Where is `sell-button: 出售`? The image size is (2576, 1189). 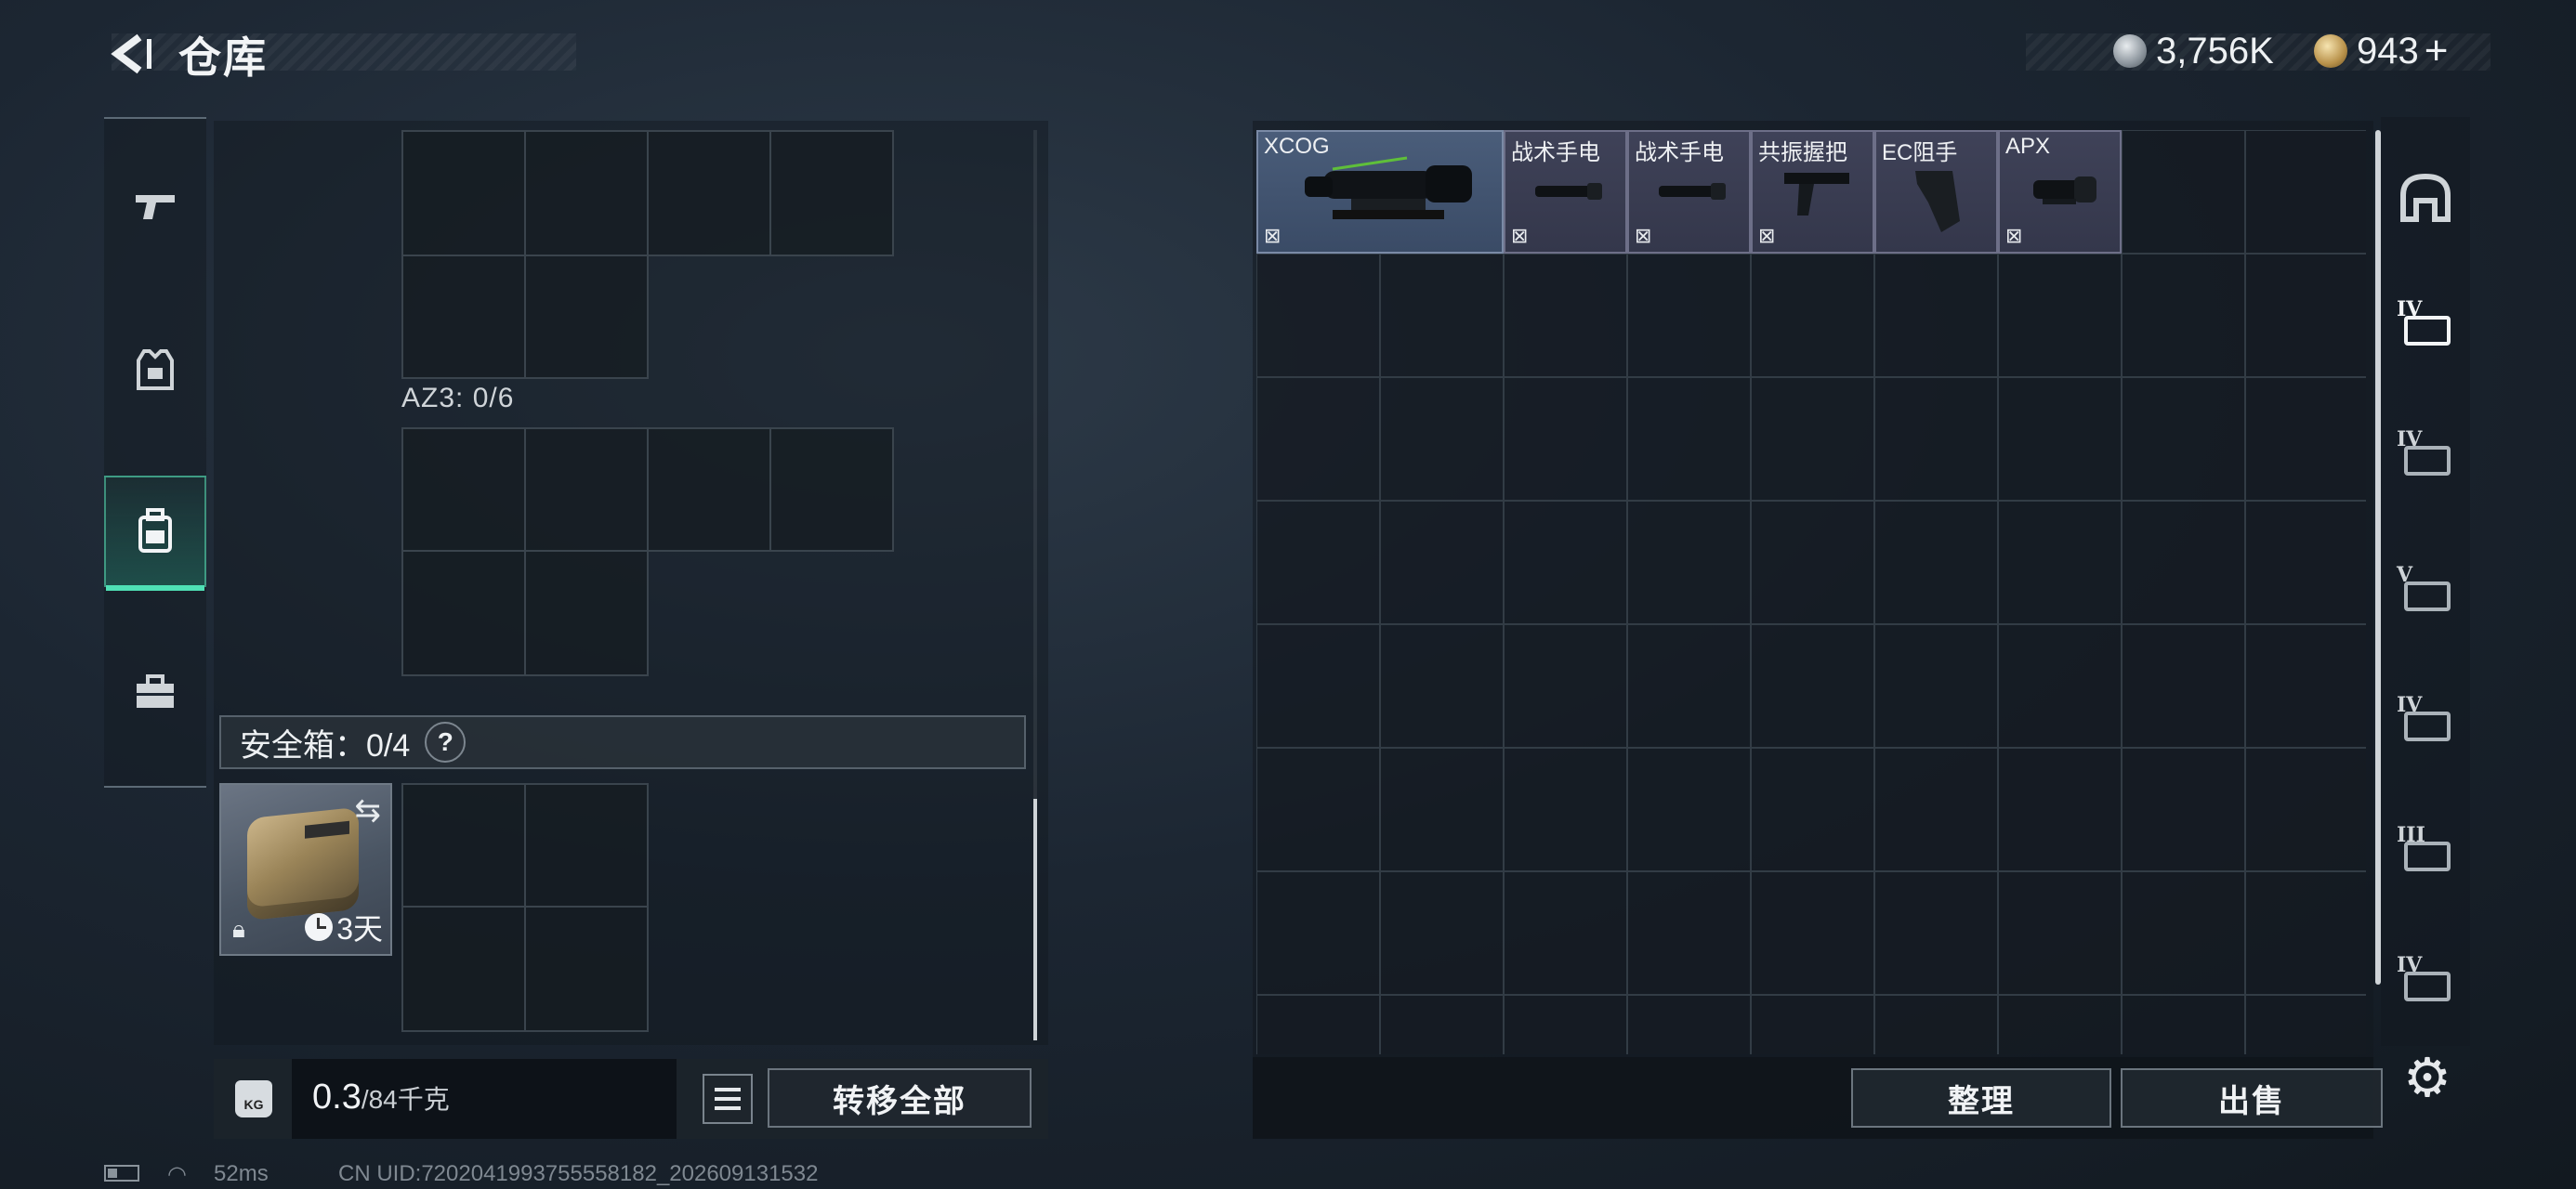 sell-button: 出售 is located at coordinates (2252, 1098).